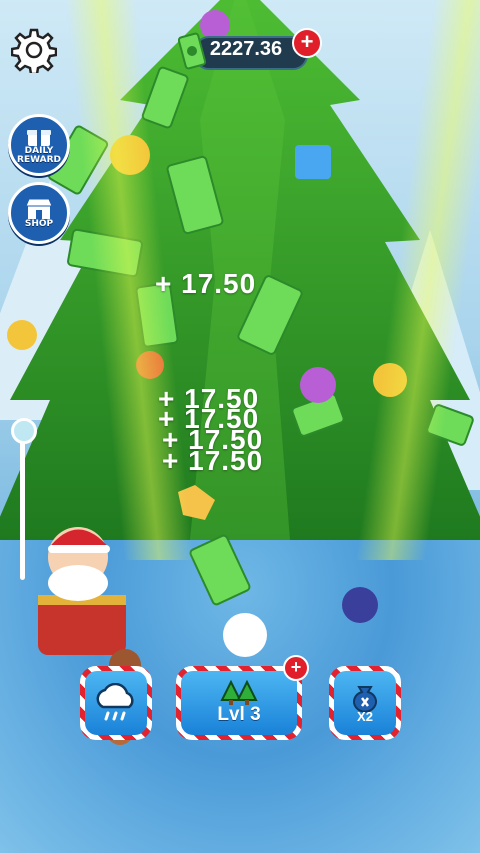  I want to click on level-plus-badge: +, so click(296, 668).